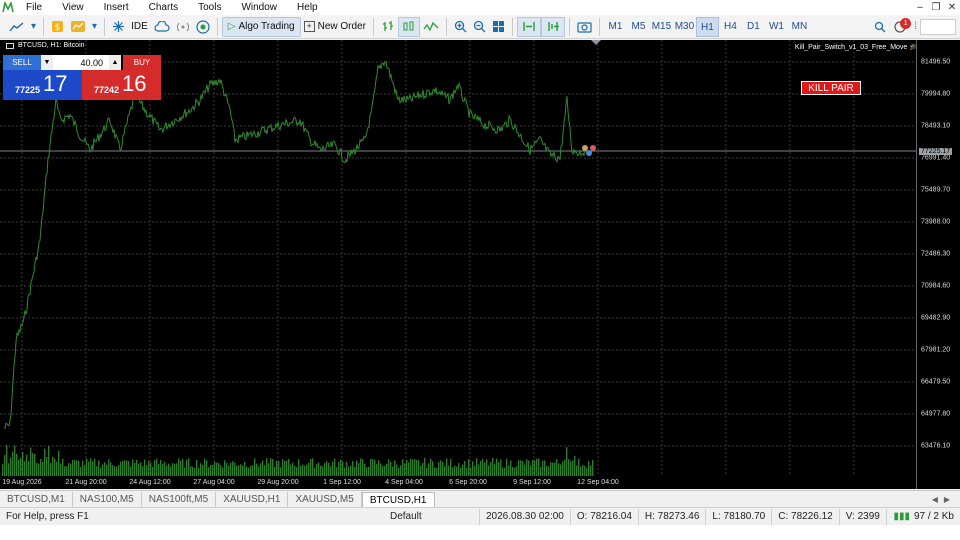 The height and width of the screenshot is (540, 960). What do you see at coordinates (22, 482) in the screenshot?
I see `time-axis-label: 19 Aug 2026` at bounding box center [22, 482].